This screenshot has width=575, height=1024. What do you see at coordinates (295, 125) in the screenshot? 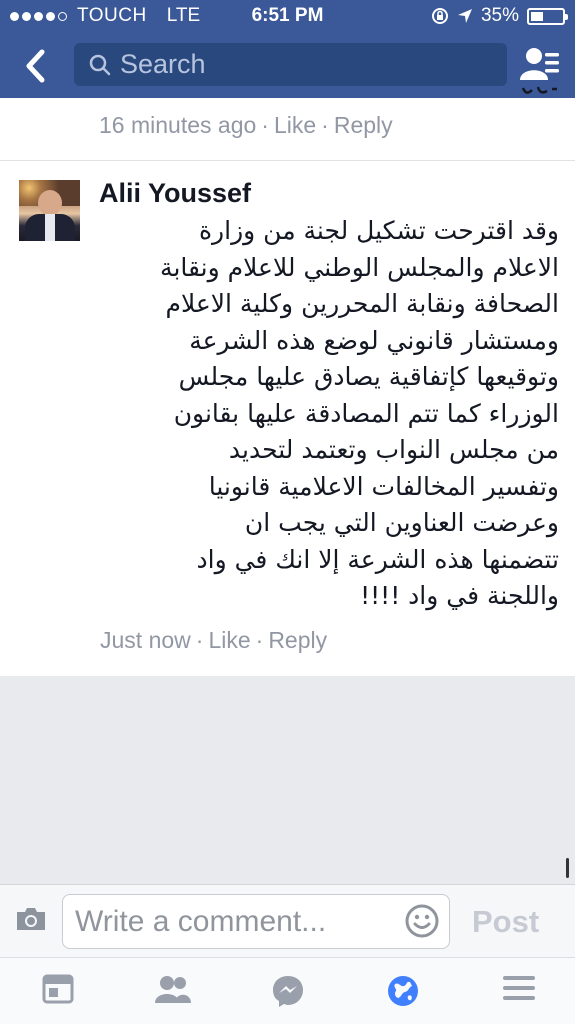
I see `prev-comment-like-link: Like` at bounding box center [295, 125].